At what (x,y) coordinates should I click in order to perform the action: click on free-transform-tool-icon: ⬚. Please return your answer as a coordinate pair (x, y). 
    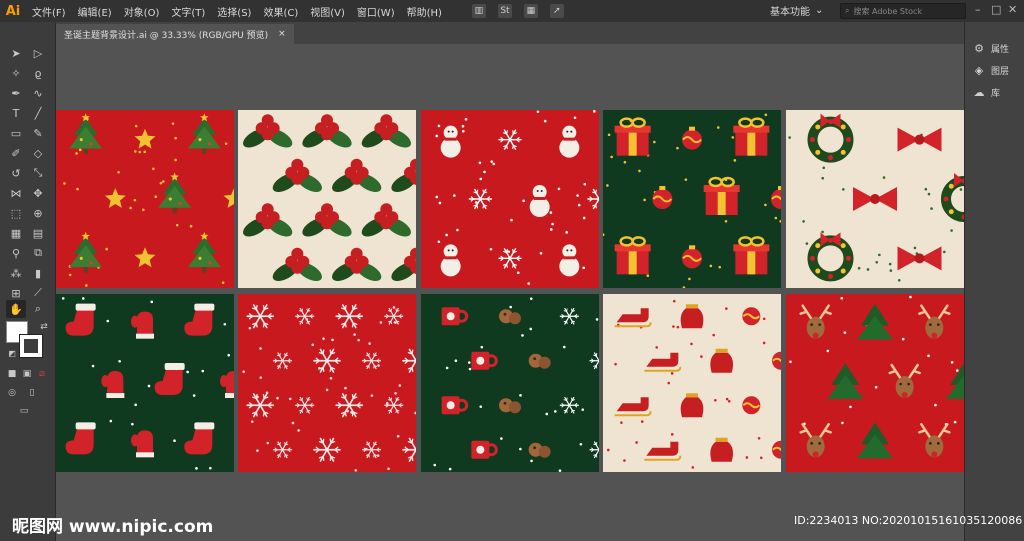
    Looking at the image, I should click on (16, 213).